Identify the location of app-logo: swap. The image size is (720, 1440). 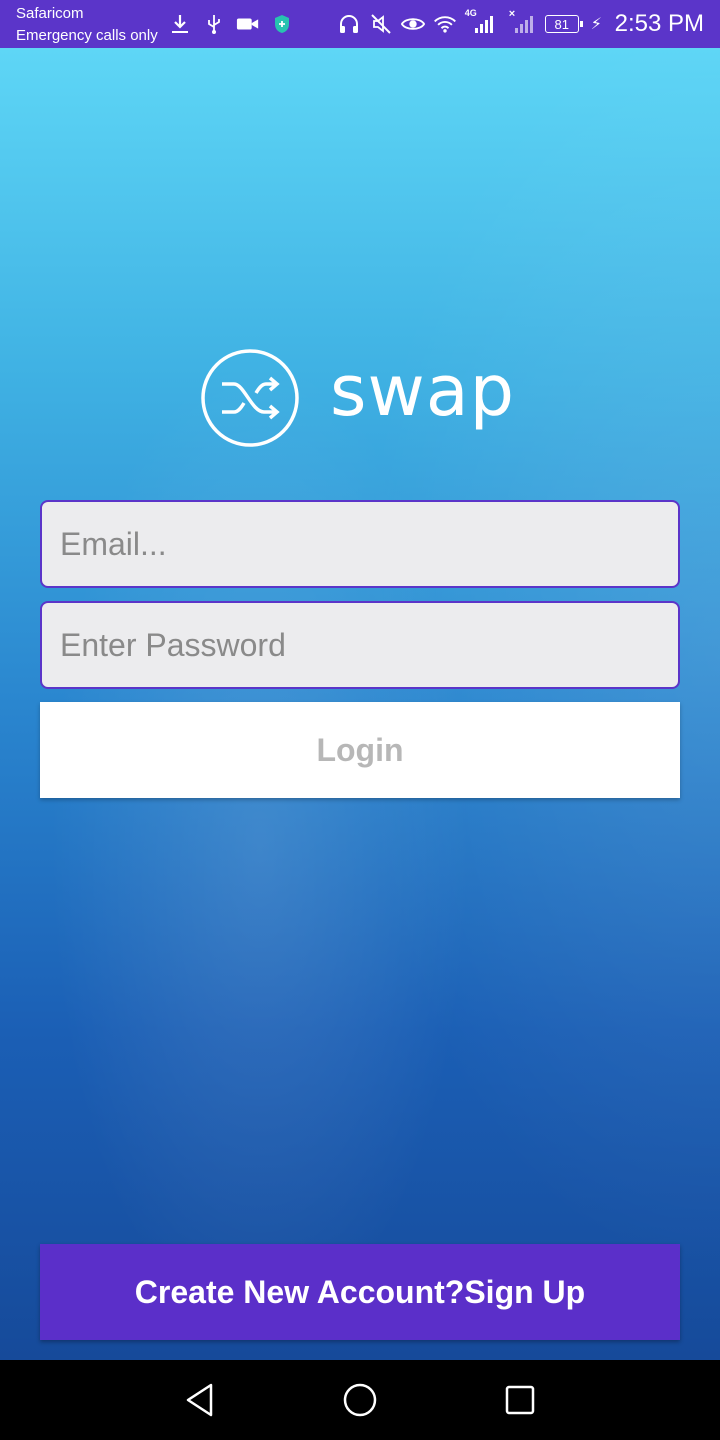
(365, 398).